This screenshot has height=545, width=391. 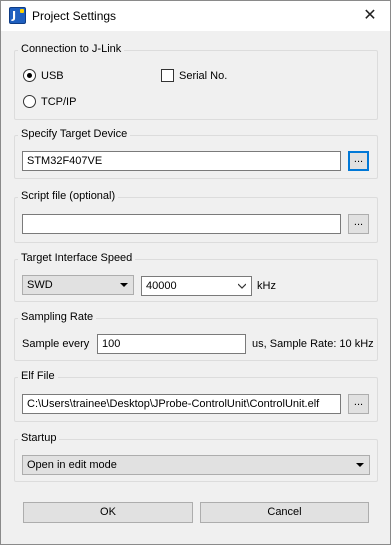 I want to click on interface-select: SWD, so click(x=78, y=285).